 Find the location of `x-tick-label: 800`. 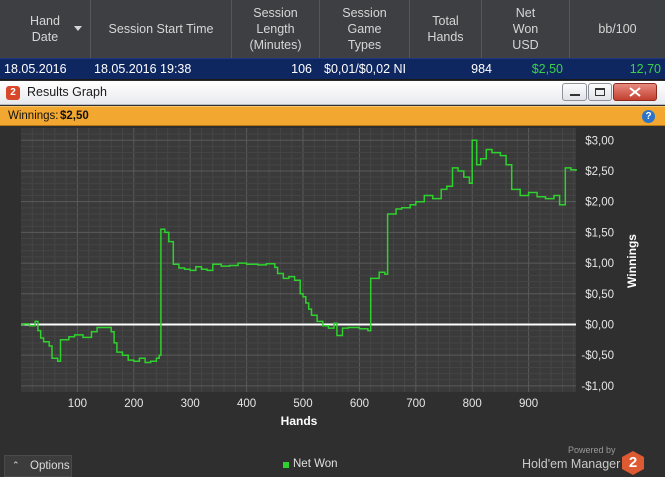

x-tick-label: 800 is located at coordinates (472, 404).